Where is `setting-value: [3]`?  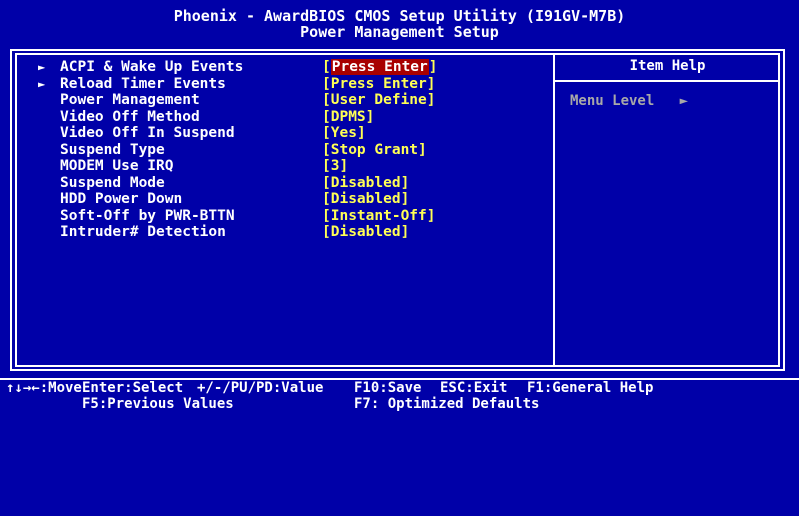
setting-value: [3] is located at coordinates (335, 166).